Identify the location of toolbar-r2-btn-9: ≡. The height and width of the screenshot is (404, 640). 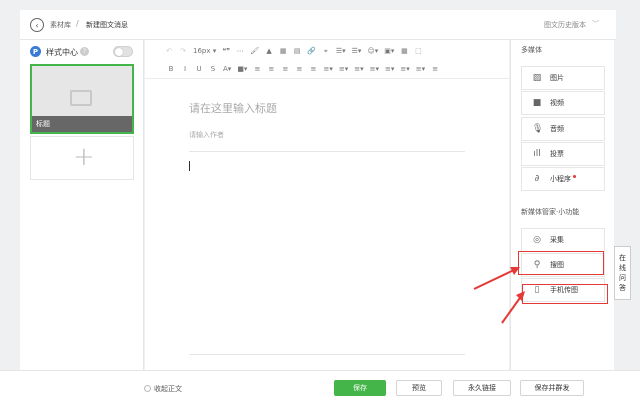
(299, 69).